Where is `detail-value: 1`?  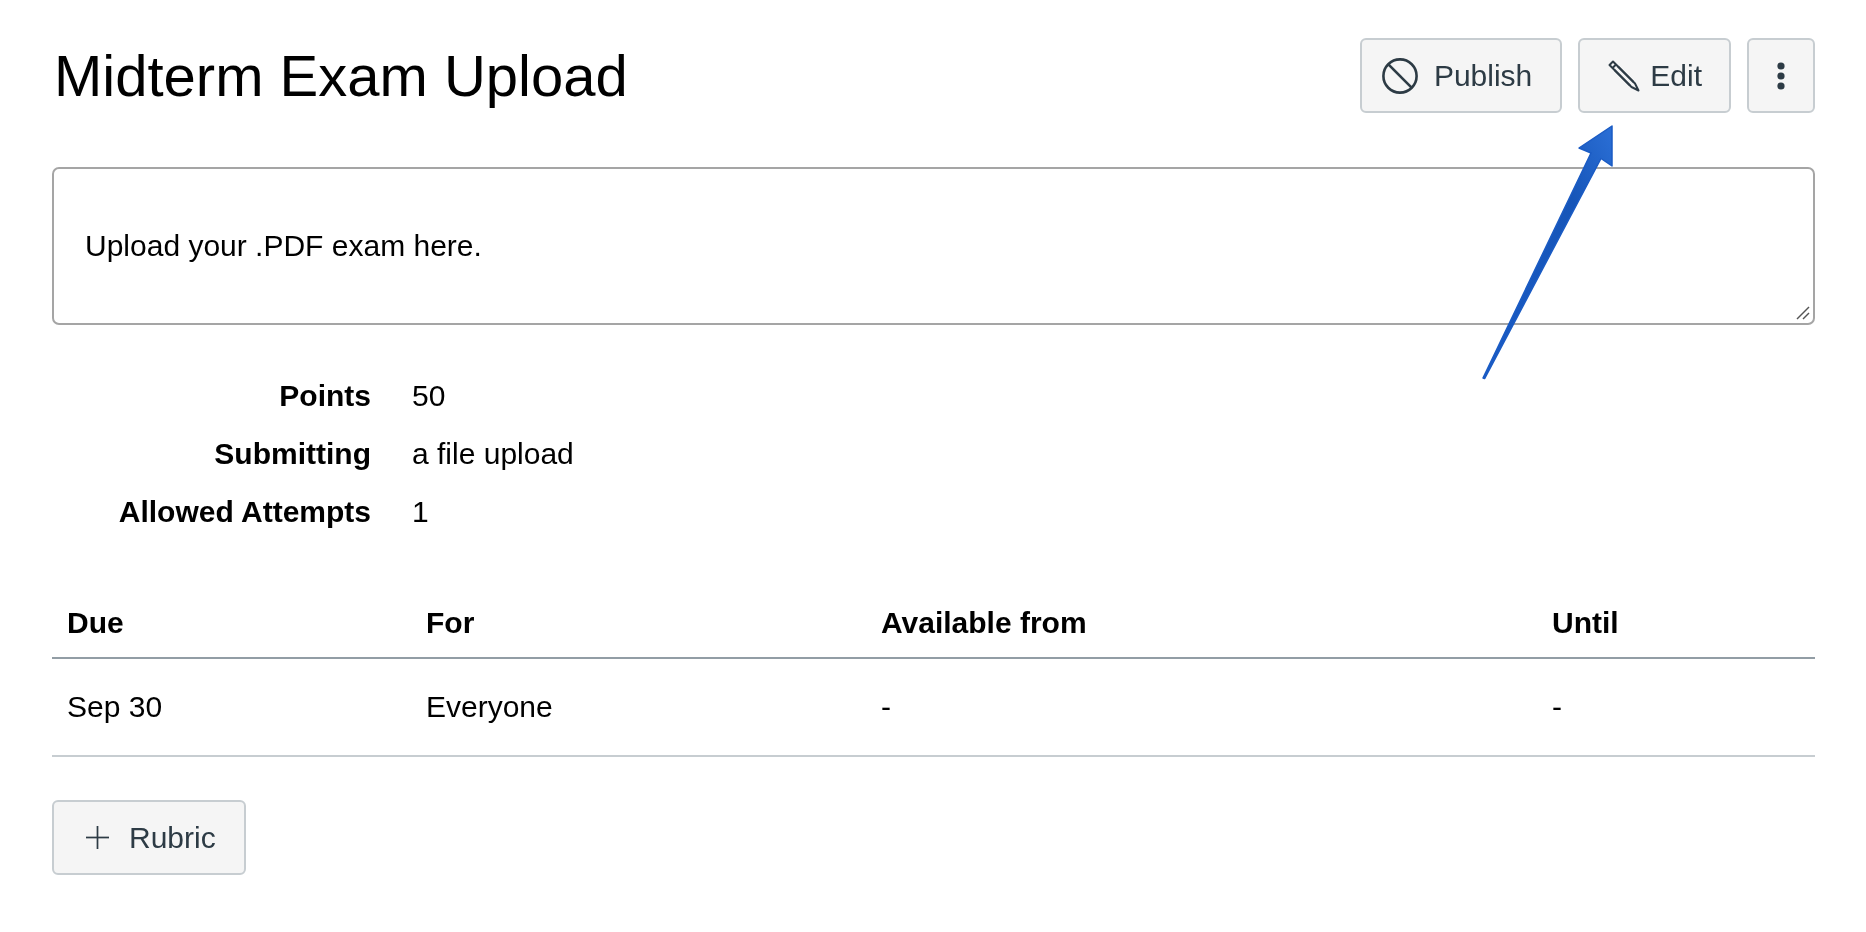 detail-value: 1 is located at coordinates (421, 512).